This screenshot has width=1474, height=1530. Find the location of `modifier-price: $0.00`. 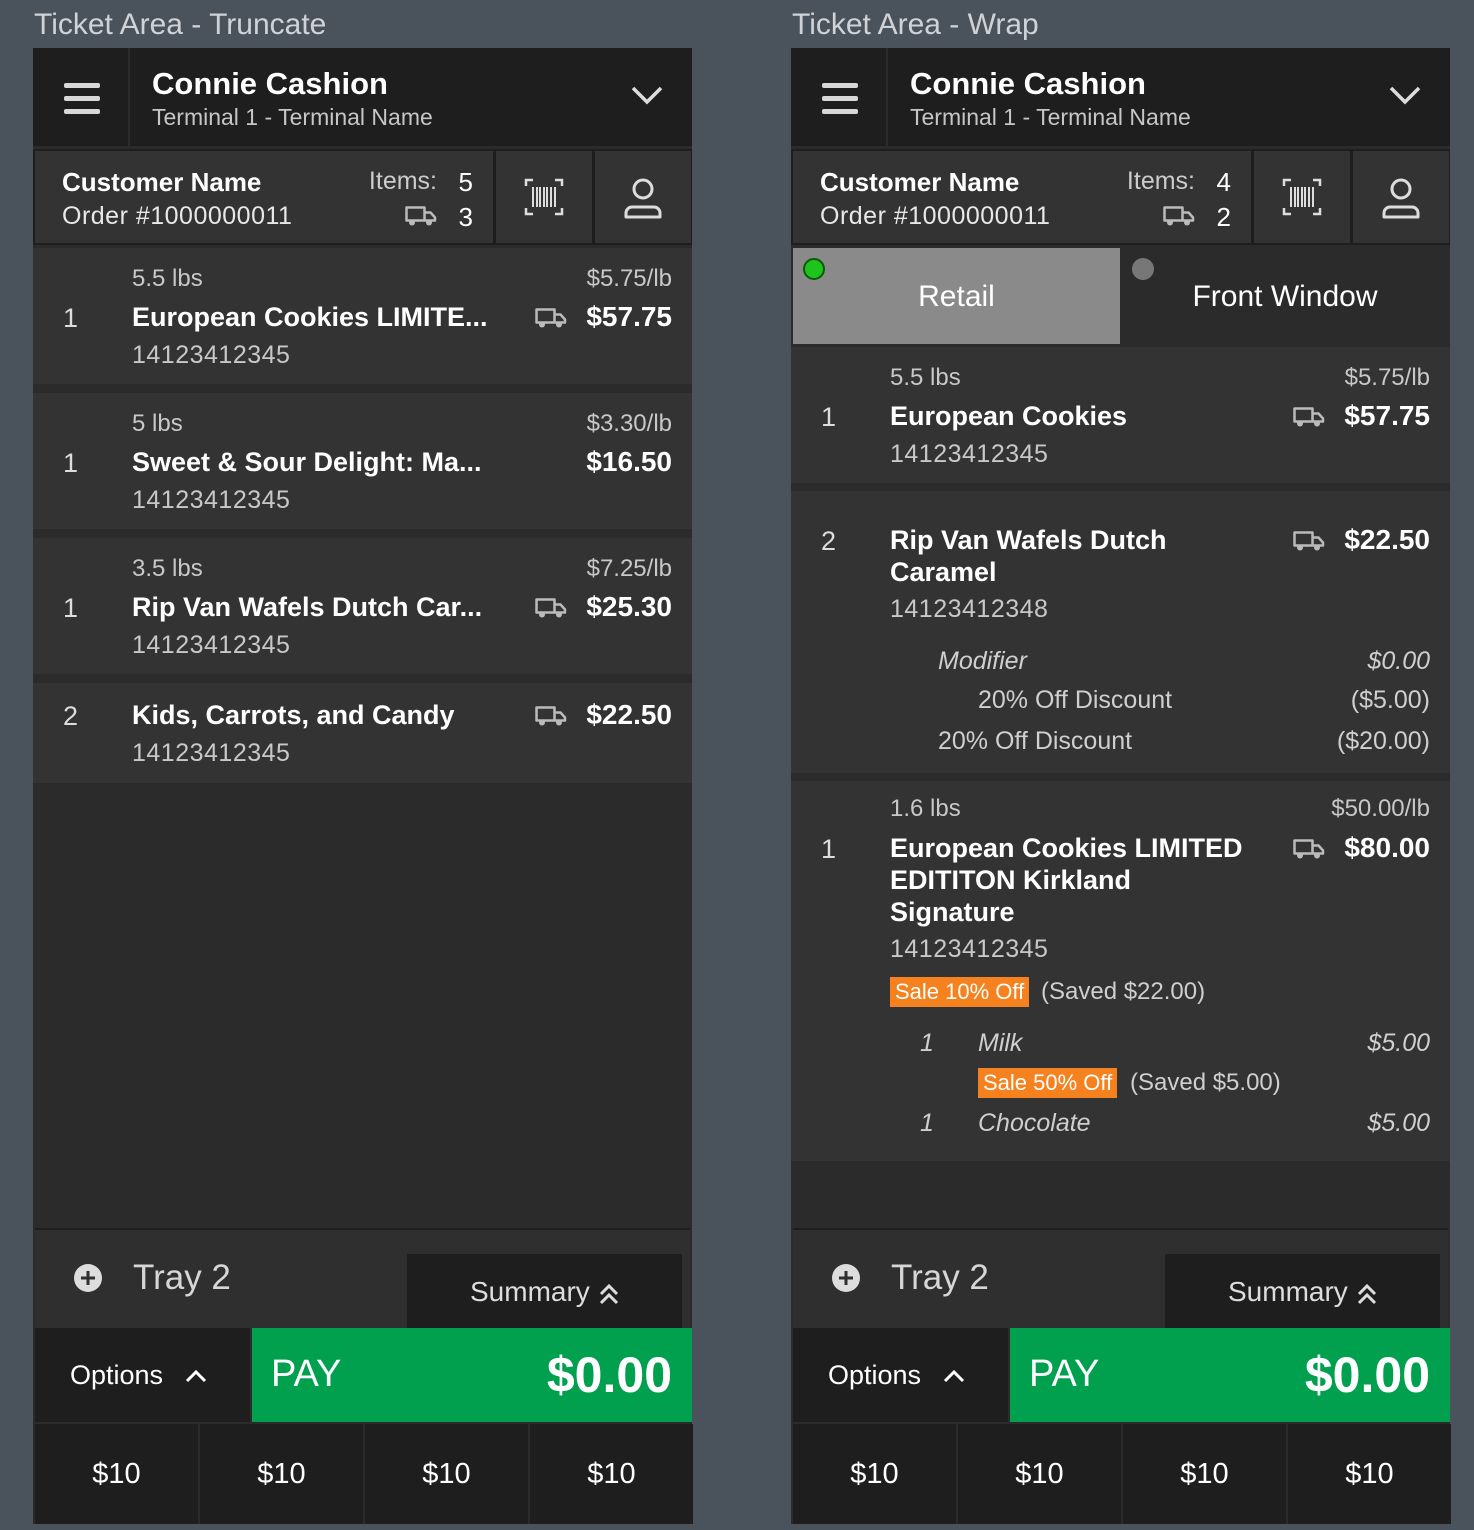

modifier-price: $0.00 is located at coordinates (1398, 661).